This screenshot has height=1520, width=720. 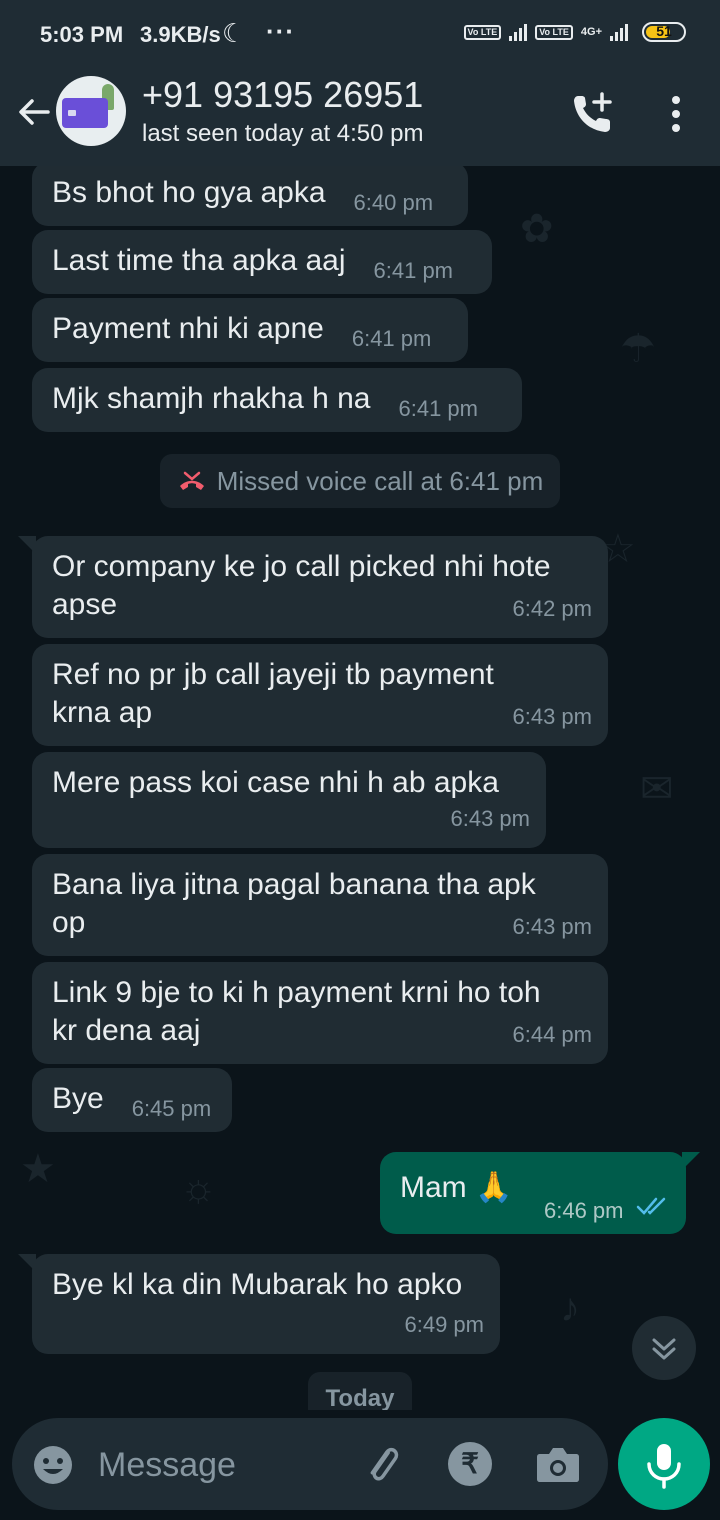 What do you see at coordinates (540, 1193) in the screenshot?
I see `outgoing-message: Mam 🙏 6:46 pm` at bounding box center [540, 1193].